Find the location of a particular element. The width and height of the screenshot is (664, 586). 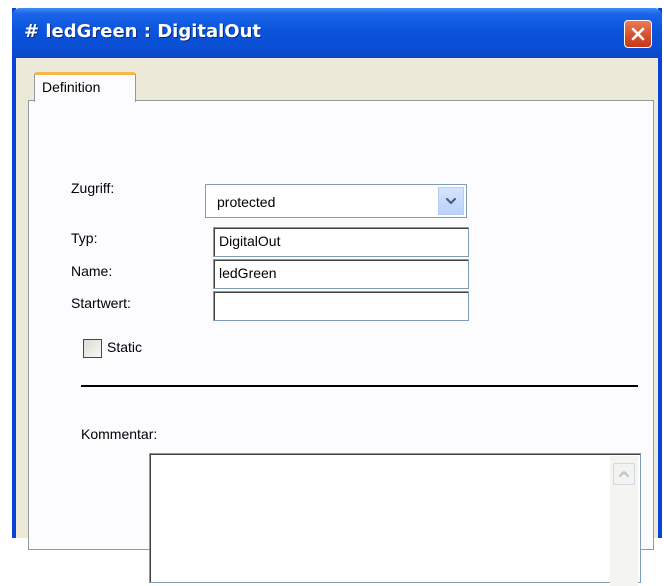

name-field: ledGreen is located at coordinates (341, 274).